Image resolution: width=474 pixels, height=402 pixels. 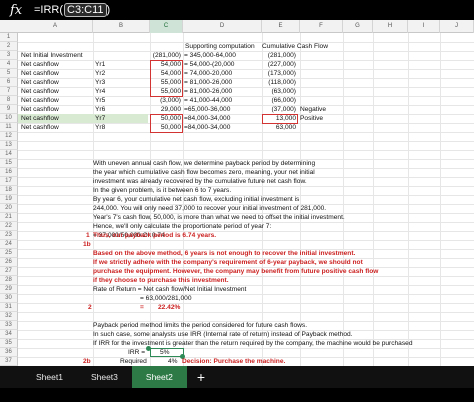 What do you see at coordinates (9, 280) in the screenshot?
I see `row-header-28: 28` at bounding box center [9, 280].